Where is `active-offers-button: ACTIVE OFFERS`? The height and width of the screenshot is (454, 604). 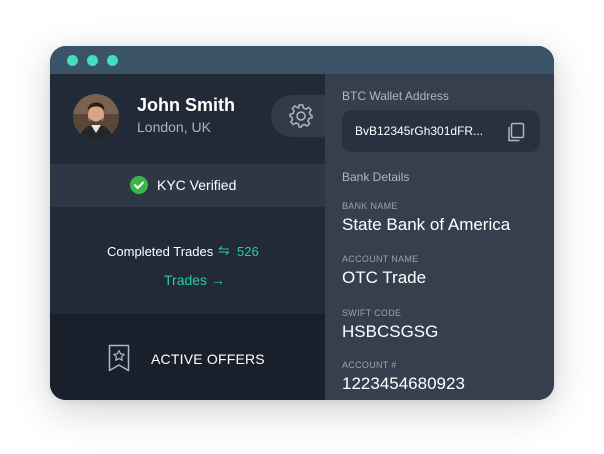 active-offers-button: ACTIVE OFFERS is located at coordinates (187, 357).